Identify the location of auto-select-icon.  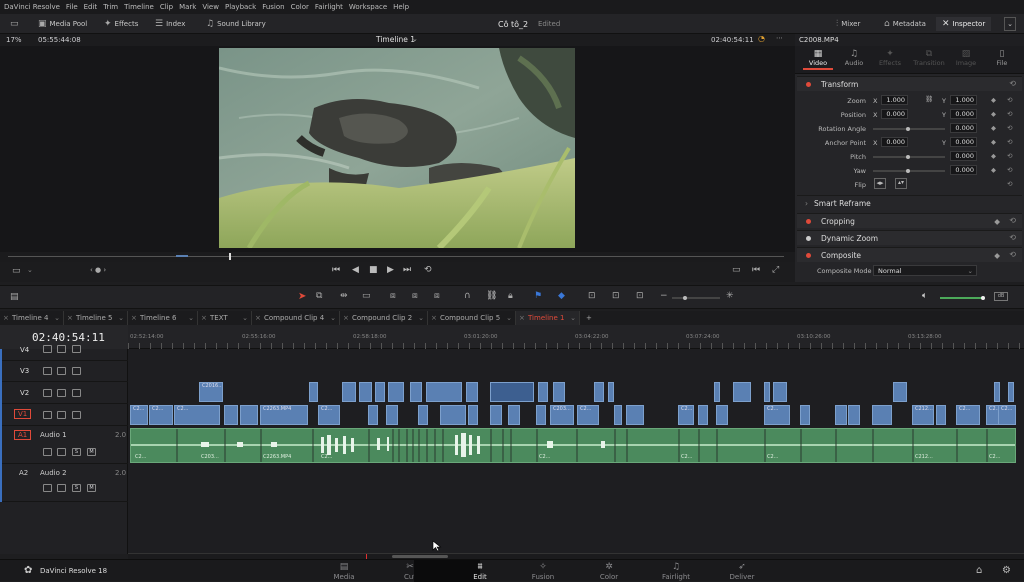
(61, 452).